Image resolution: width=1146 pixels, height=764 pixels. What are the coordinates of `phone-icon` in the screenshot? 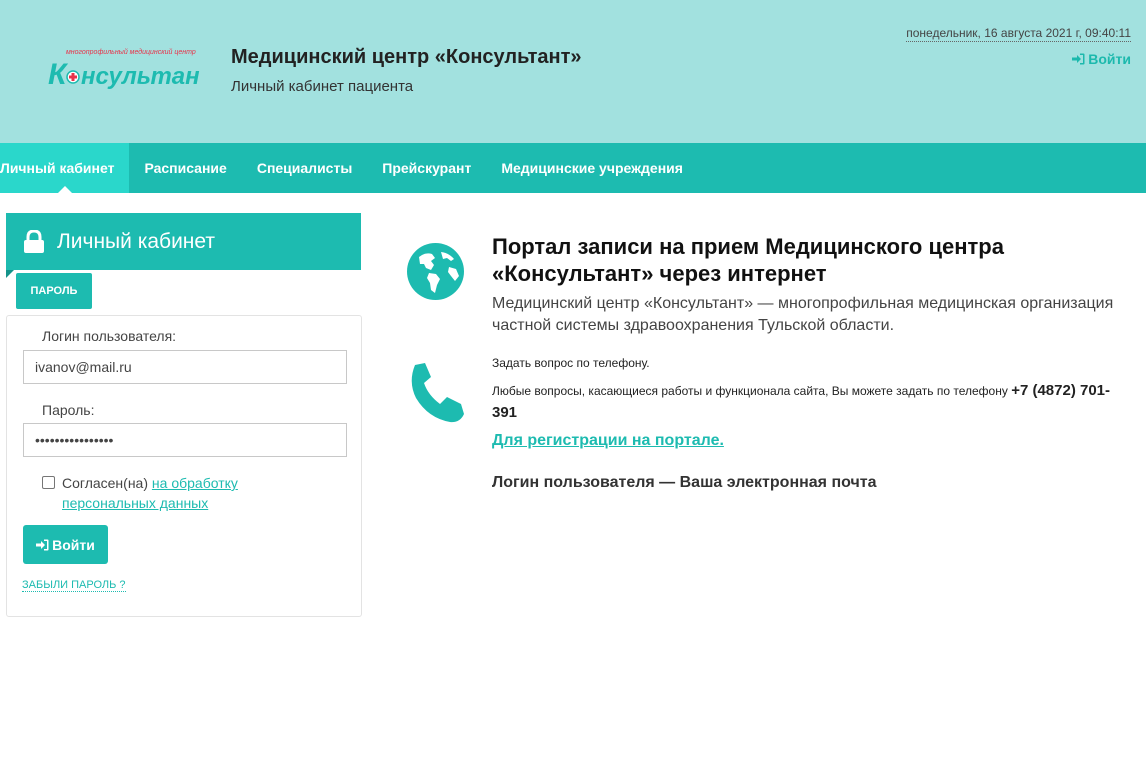 It's located at (437, 393).